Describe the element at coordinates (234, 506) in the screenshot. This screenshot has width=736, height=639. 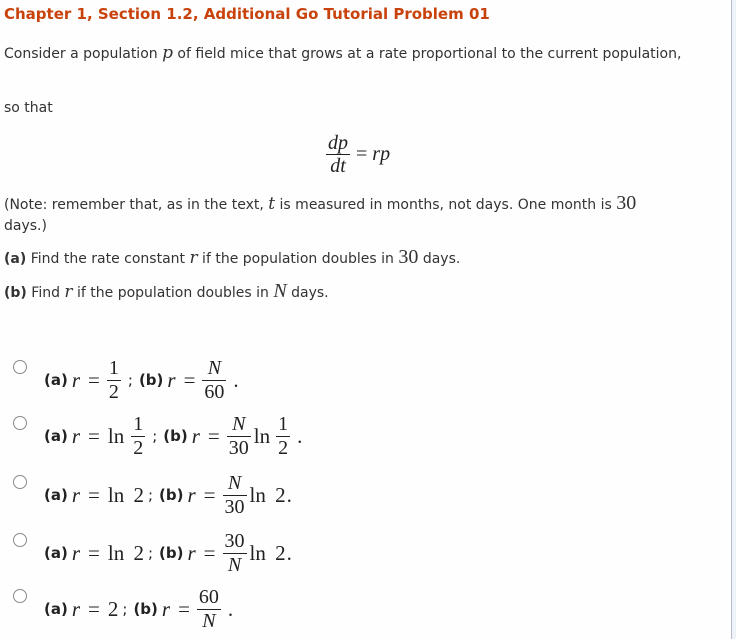
I see `denominator: 30` at that location.